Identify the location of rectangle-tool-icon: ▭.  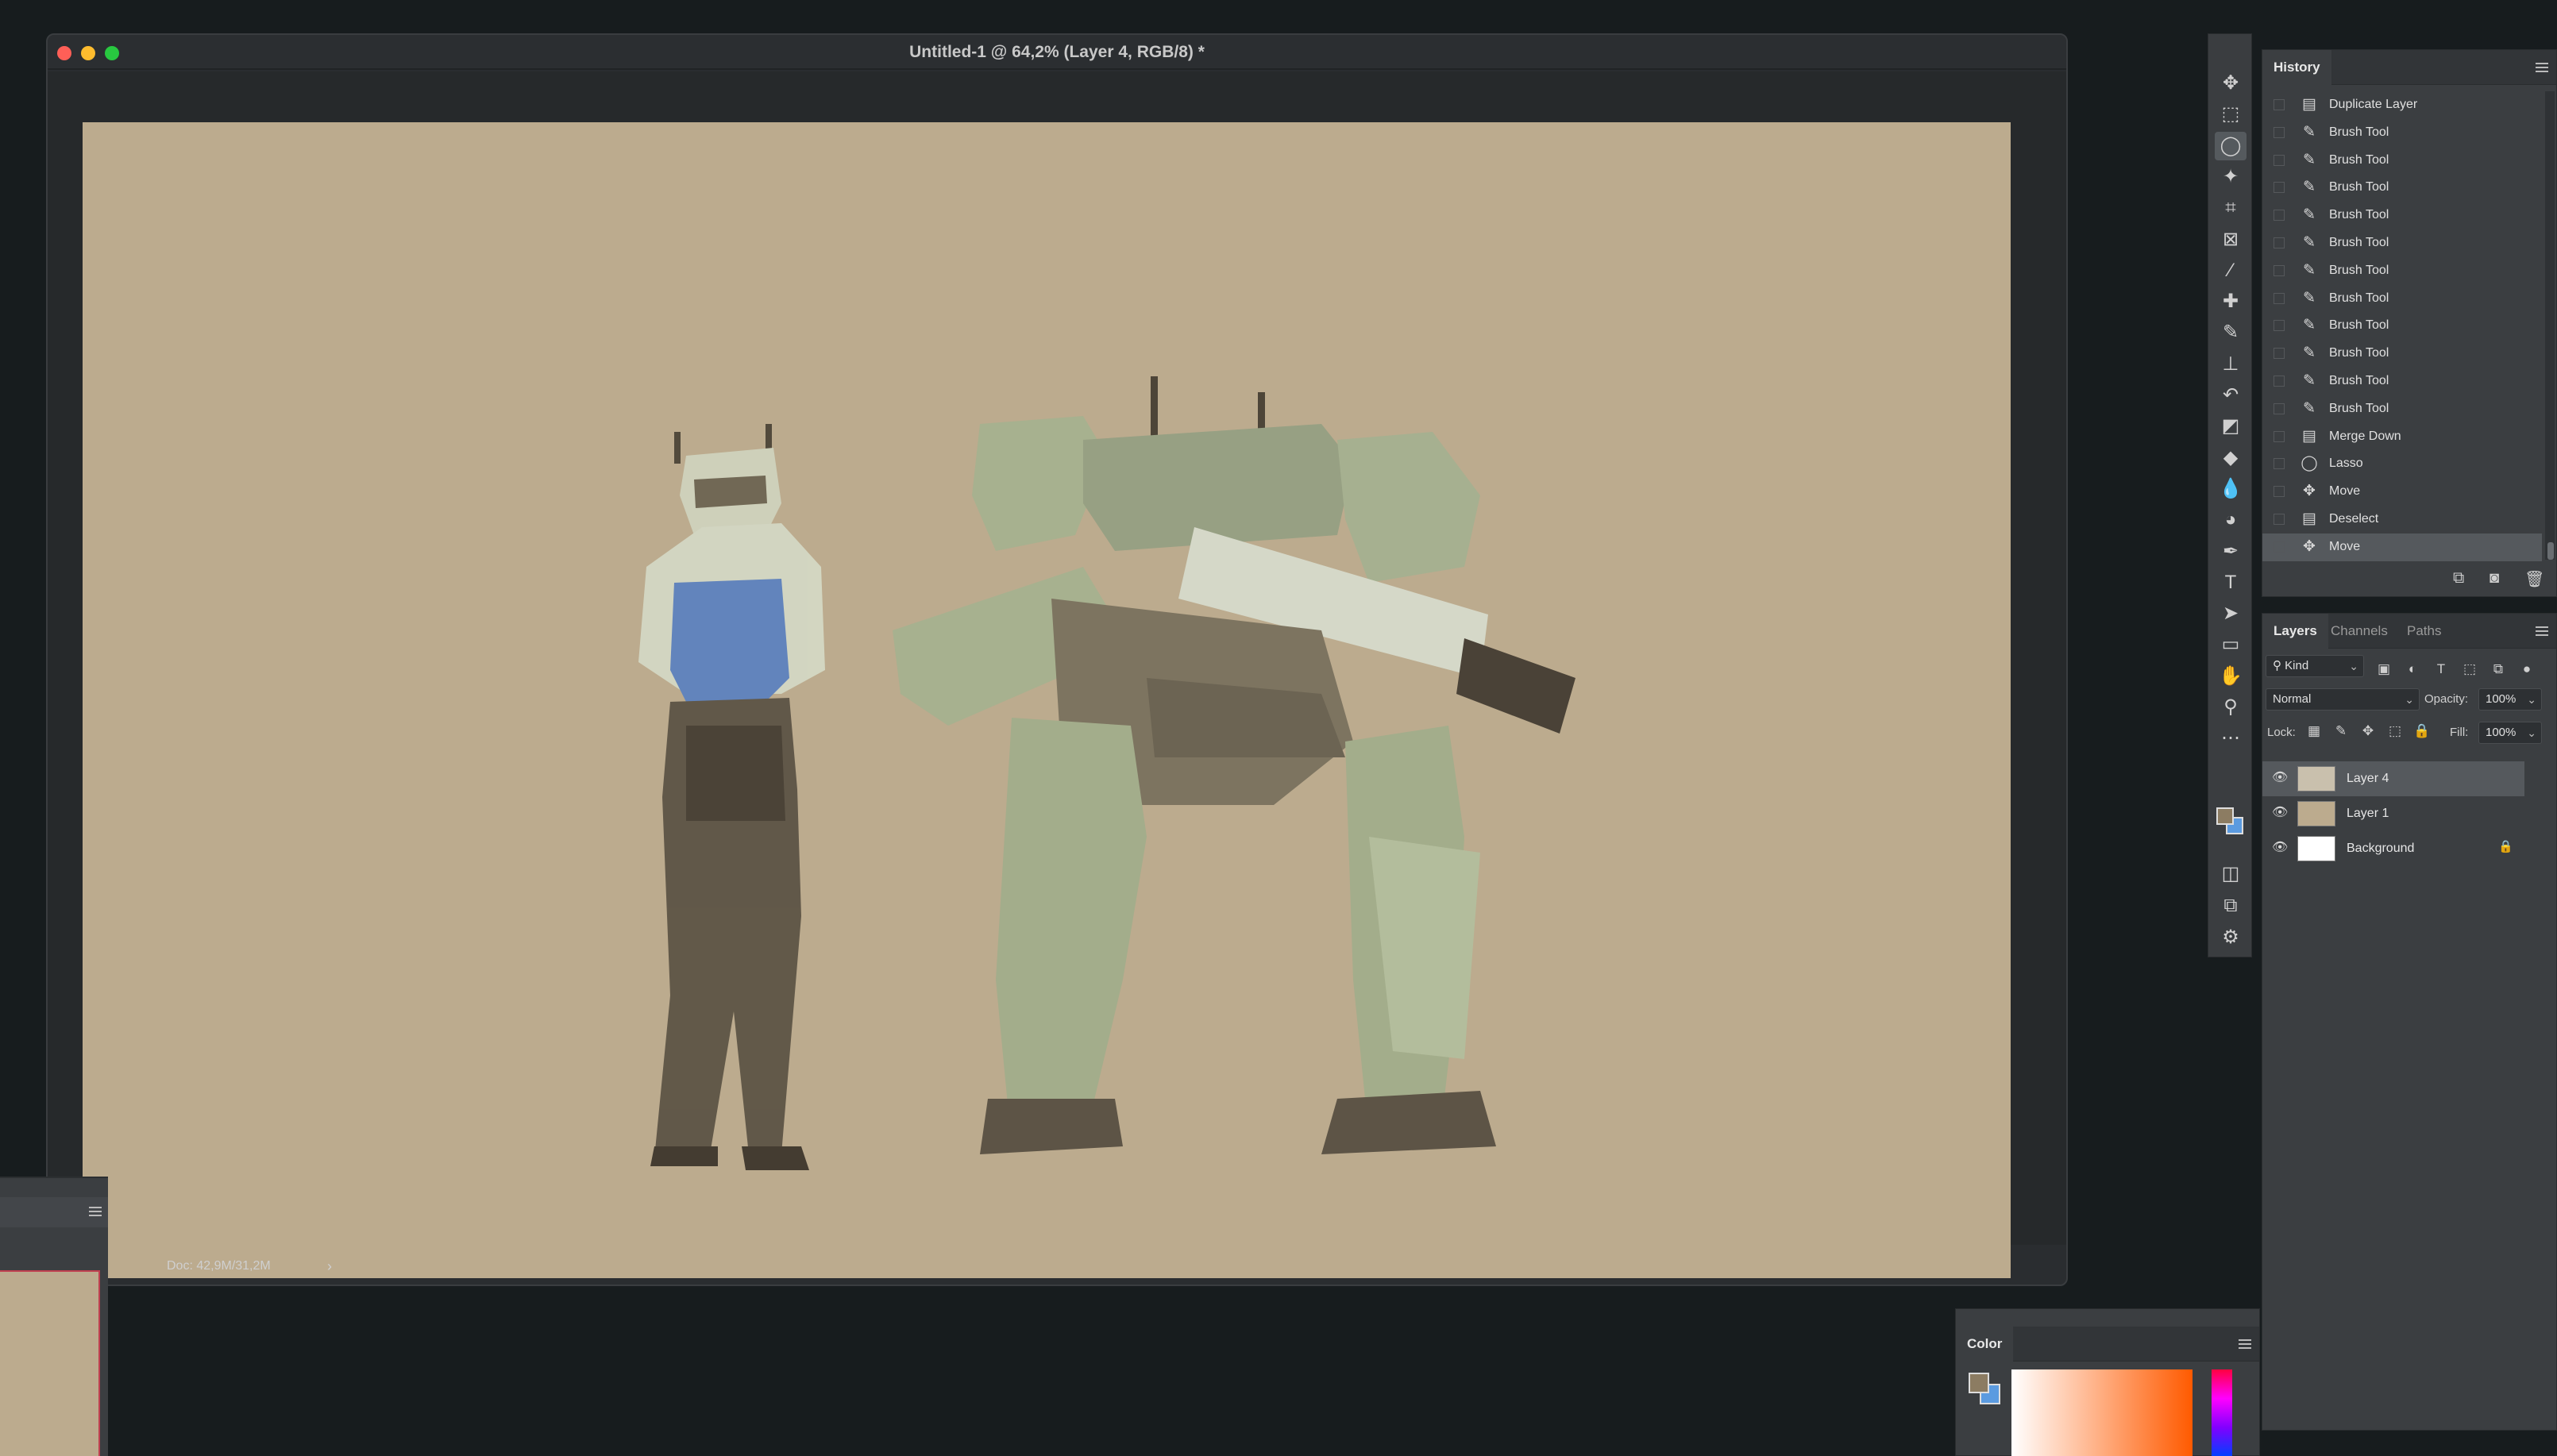
(2231, 644).